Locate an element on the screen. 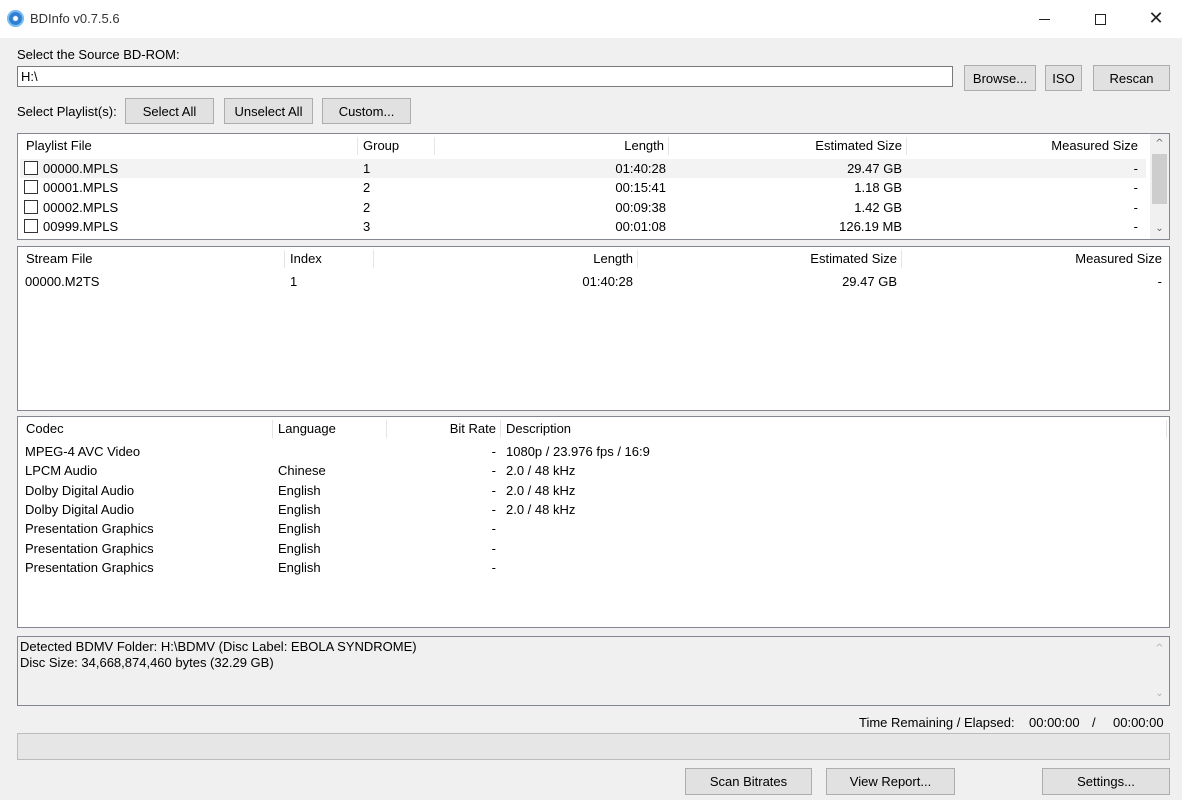  column-header-language: Language is located at coordinates (330, 429).